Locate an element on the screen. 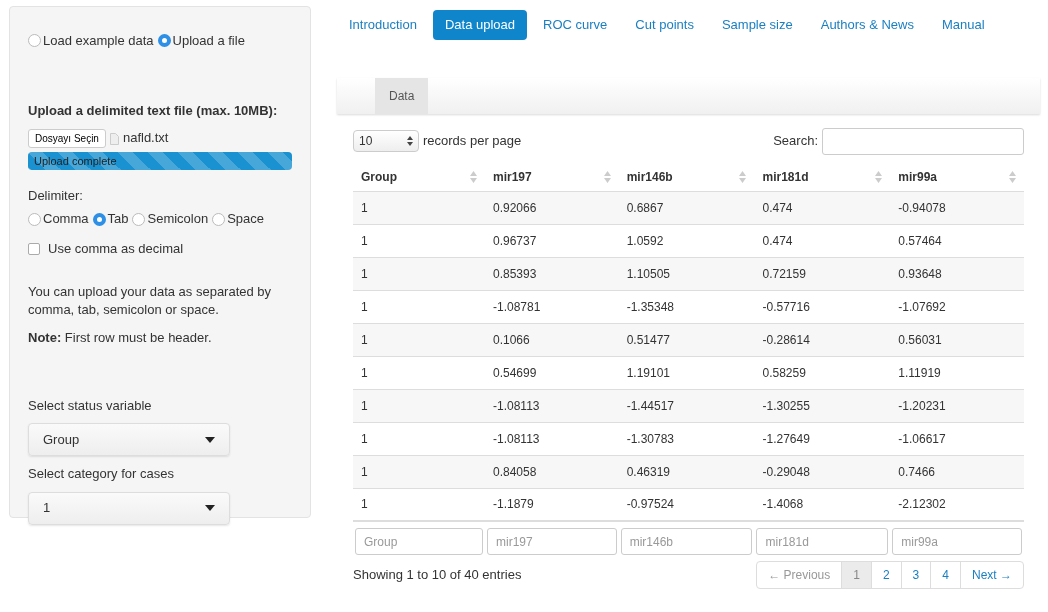 This screenshot has width=1048, height=612. table-cell: 0.54699 is located at coordinates (515, 372).